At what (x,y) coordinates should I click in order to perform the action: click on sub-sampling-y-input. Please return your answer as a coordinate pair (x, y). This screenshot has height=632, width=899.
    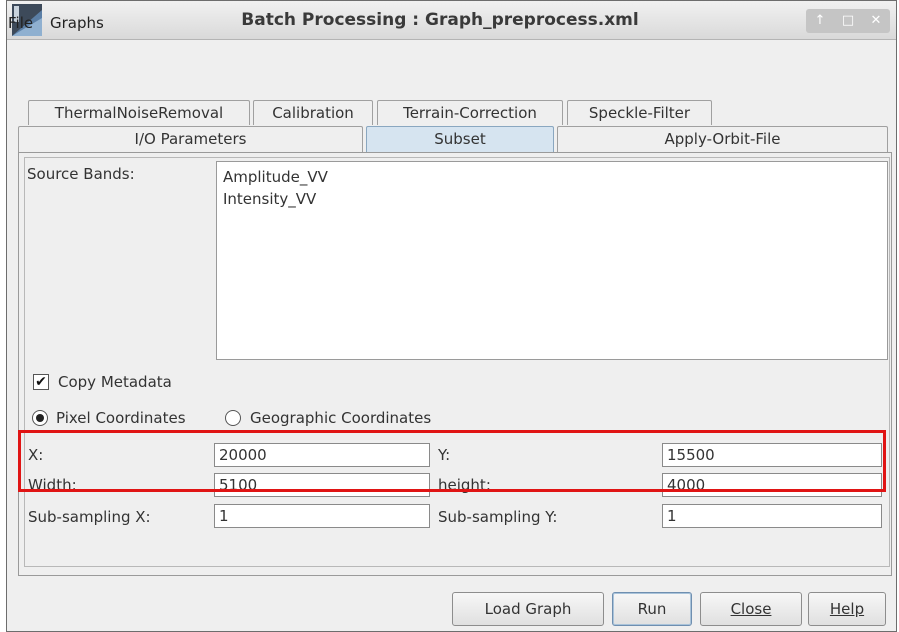
    Looking at the image, I should click on (772, 516).